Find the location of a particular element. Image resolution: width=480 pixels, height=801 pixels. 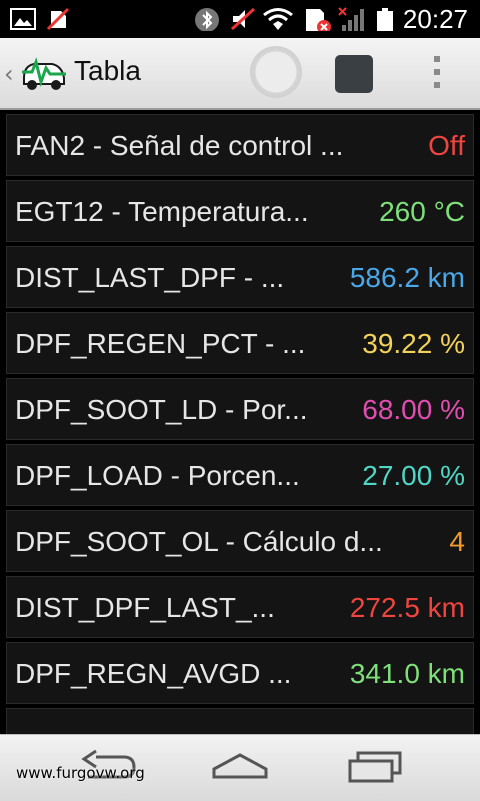

status-bar: 20:27 is located at coordinates (240, 19).